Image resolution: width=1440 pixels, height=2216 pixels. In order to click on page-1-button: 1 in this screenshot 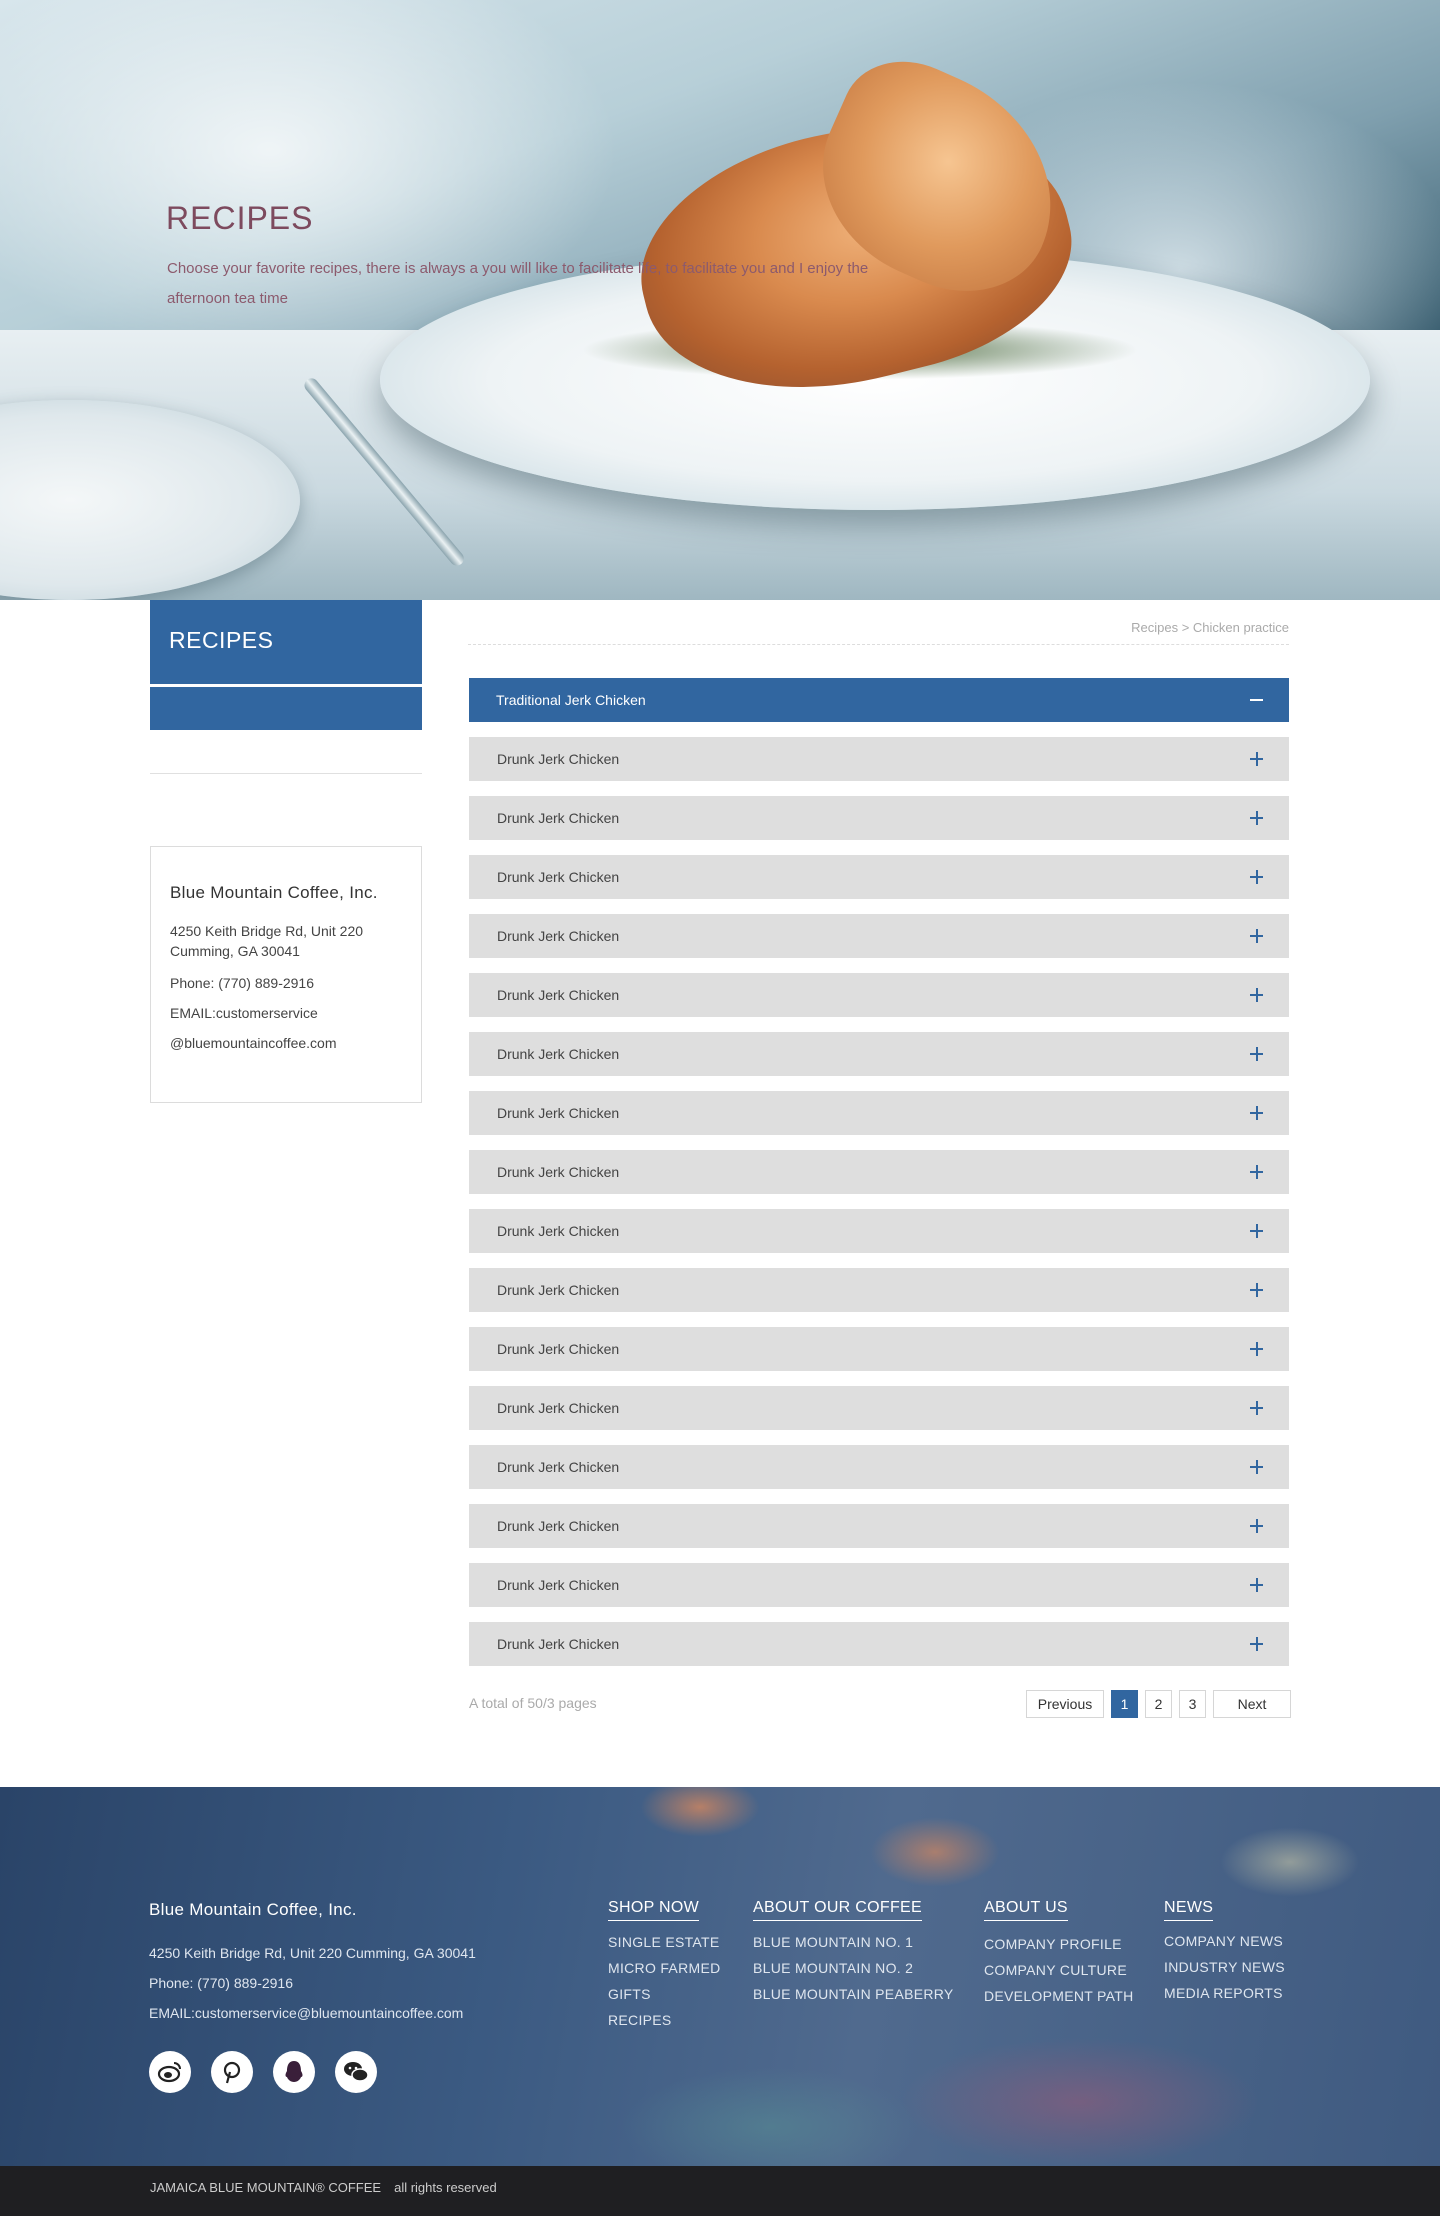, I will do `click(1124, 1704)`.